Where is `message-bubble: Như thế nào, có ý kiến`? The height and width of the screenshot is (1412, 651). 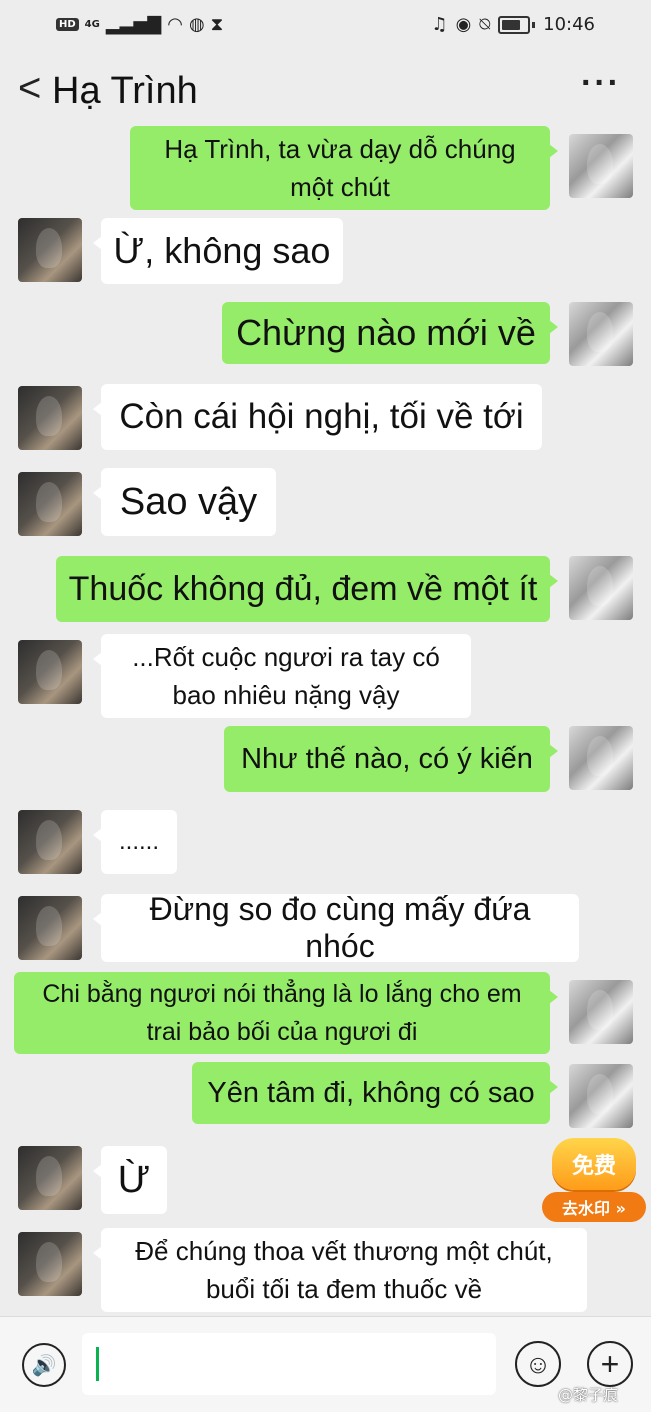
message-bubble: Như thế nào, có ý kiến is located at coordinates (391, 759).